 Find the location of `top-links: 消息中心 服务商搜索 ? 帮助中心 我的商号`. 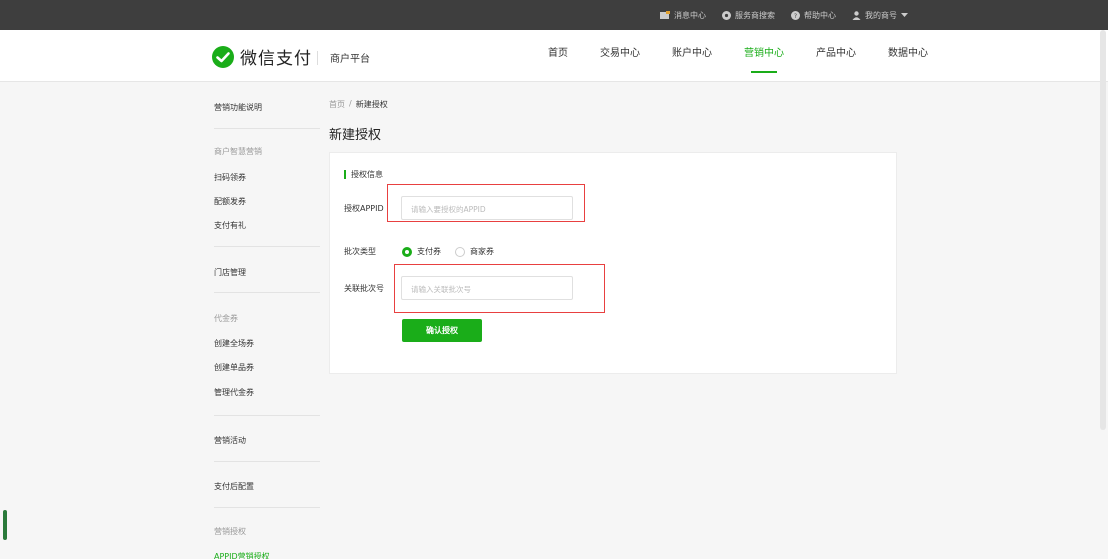

top-links: 消息中心 服务商搜索 ? 帮助中心 我的商号 is located at coordinates (784, 15).